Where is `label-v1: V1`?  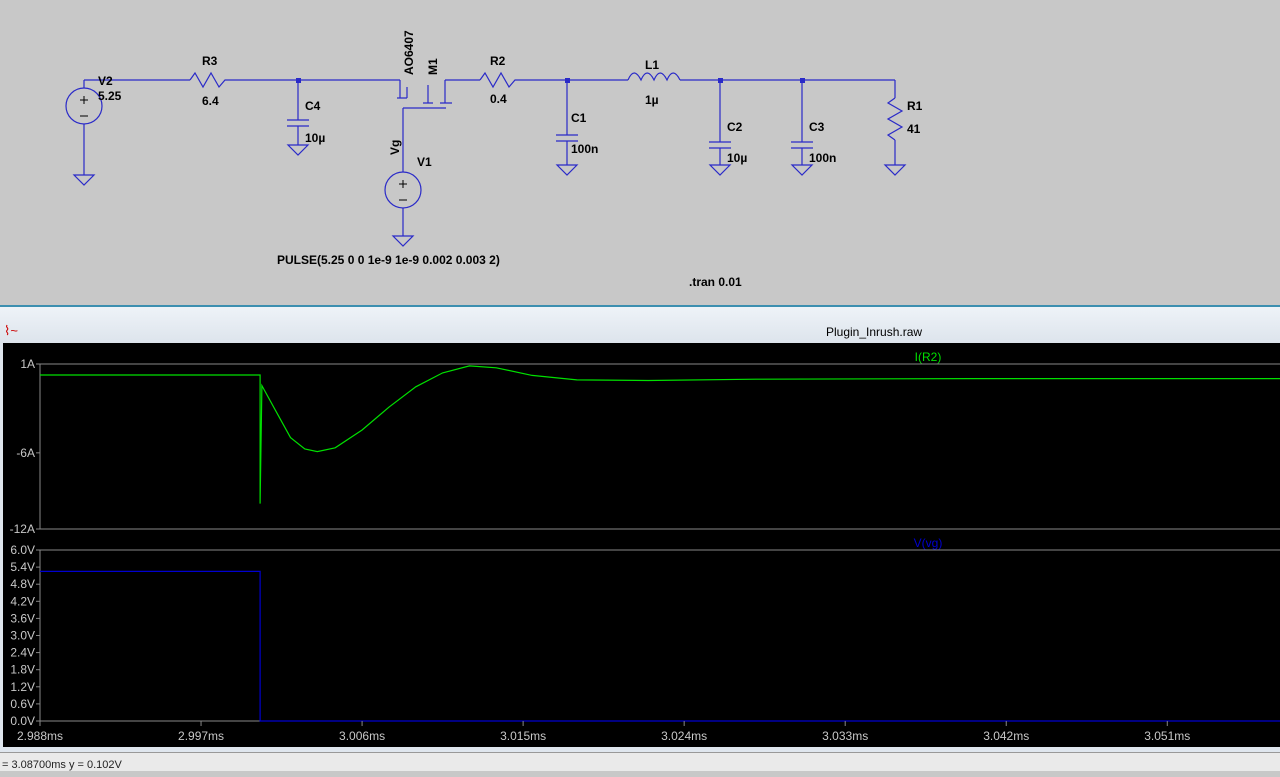 label-v1: V1 is located at coordinates (424, 162).